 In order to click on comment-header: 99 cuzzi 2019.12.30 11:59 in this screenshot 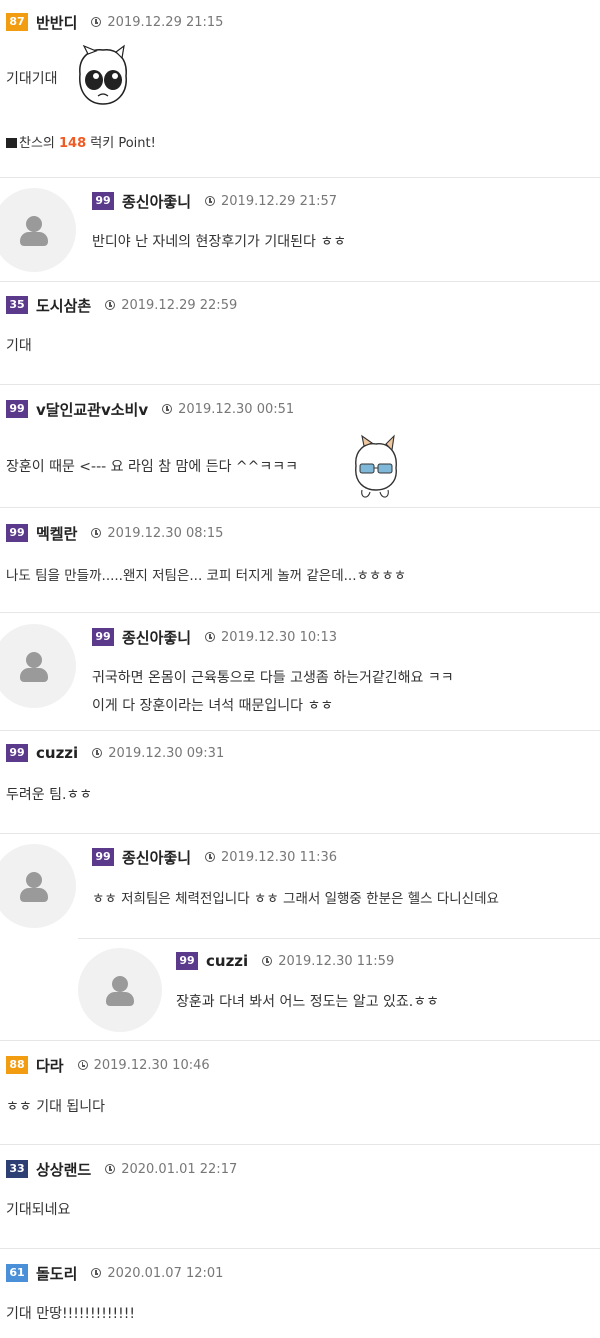, I will do `click(285, 961)`.